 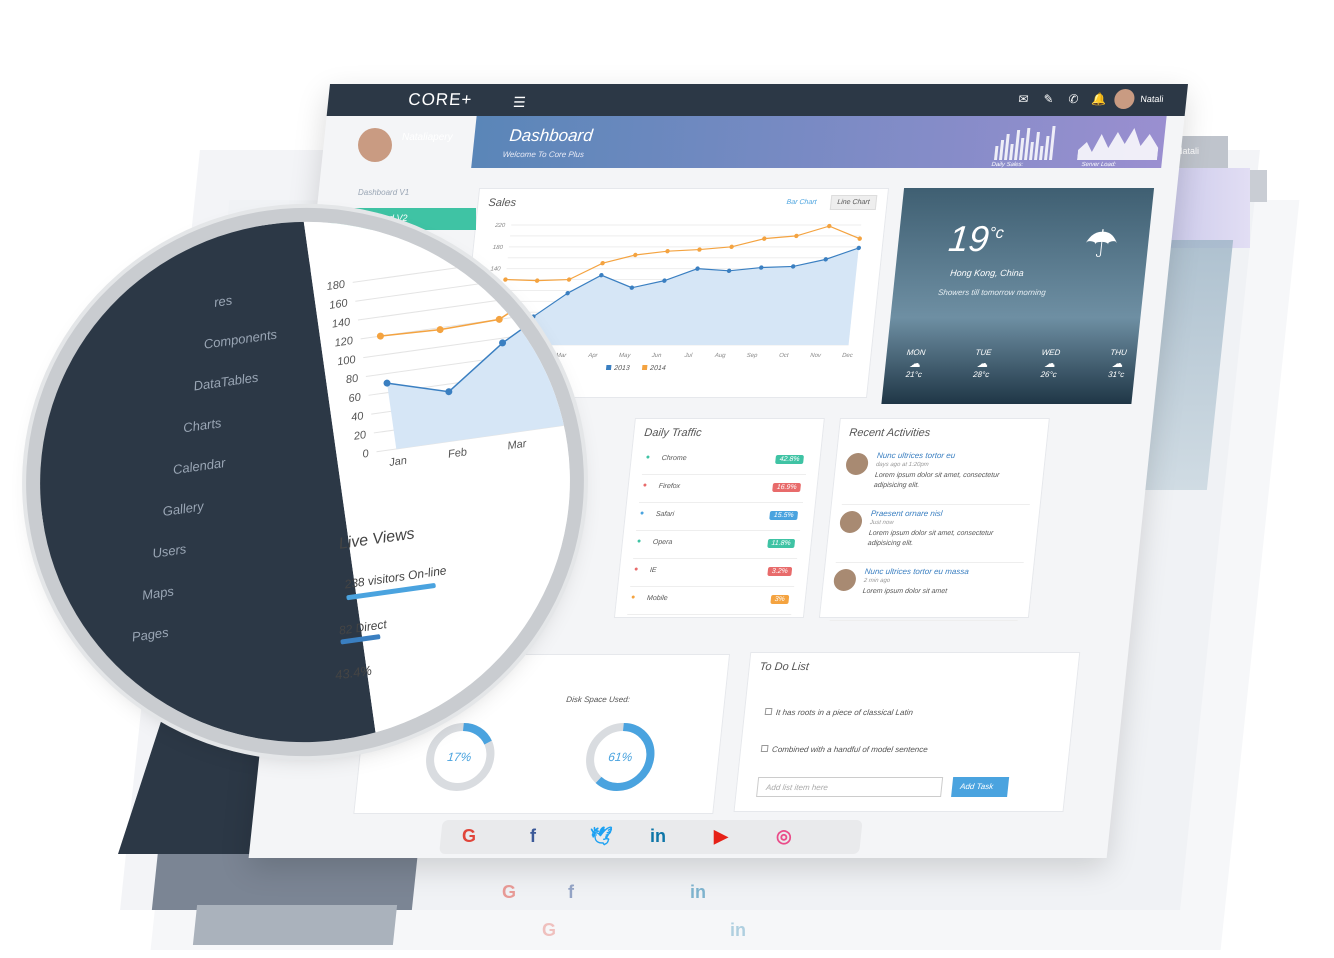 What do you see at coordinates (480, 376) in the screenshot?
I see `series-2013-area` at bounding box center [480, 376].